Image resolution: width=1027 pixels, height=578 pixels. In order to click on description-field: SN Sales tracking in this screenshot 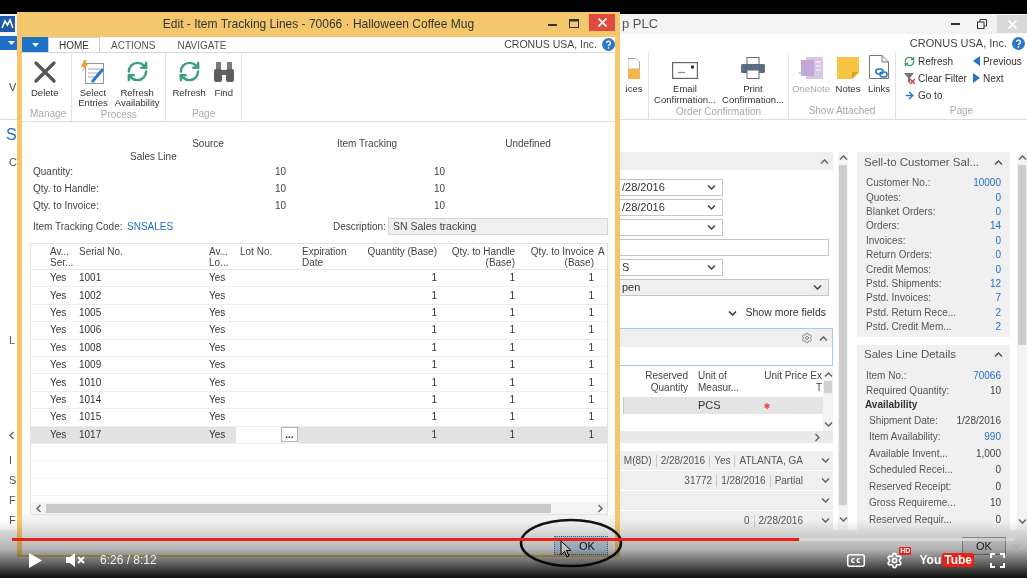, I will do `click(498, 226)`.